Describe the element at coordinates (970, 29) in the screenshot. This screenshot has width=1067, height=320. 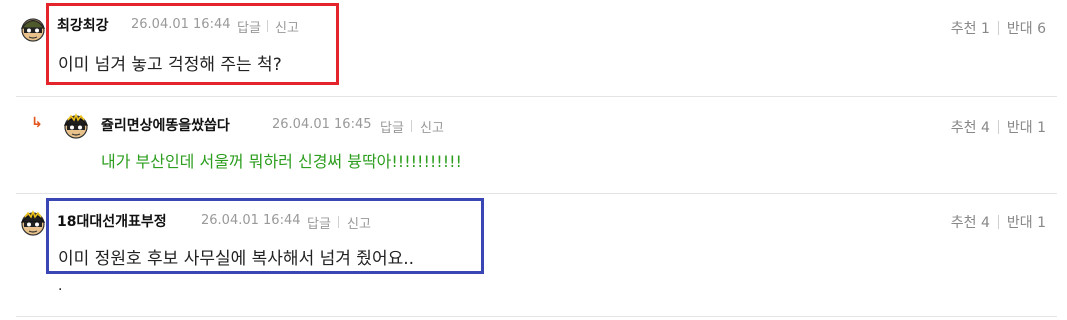
I see `recommend-button: 추천 1` at that location.